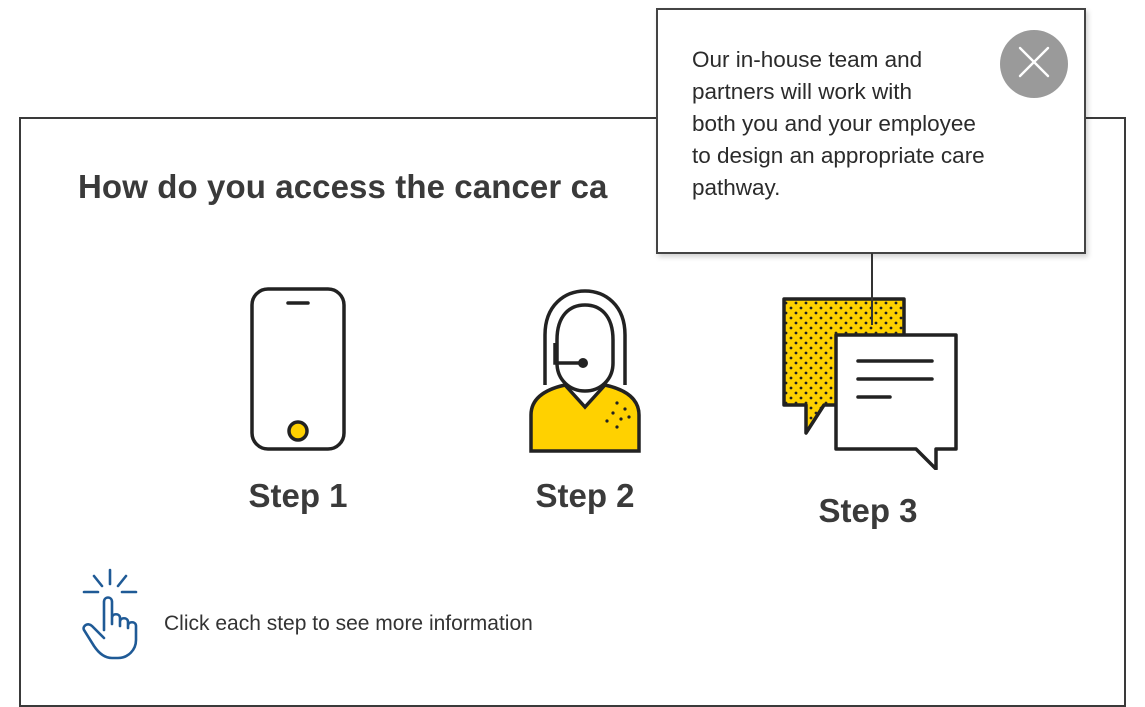 This screenshot has width=1145, height=707. I want to click on tooltip-connector, so click(872, 289).